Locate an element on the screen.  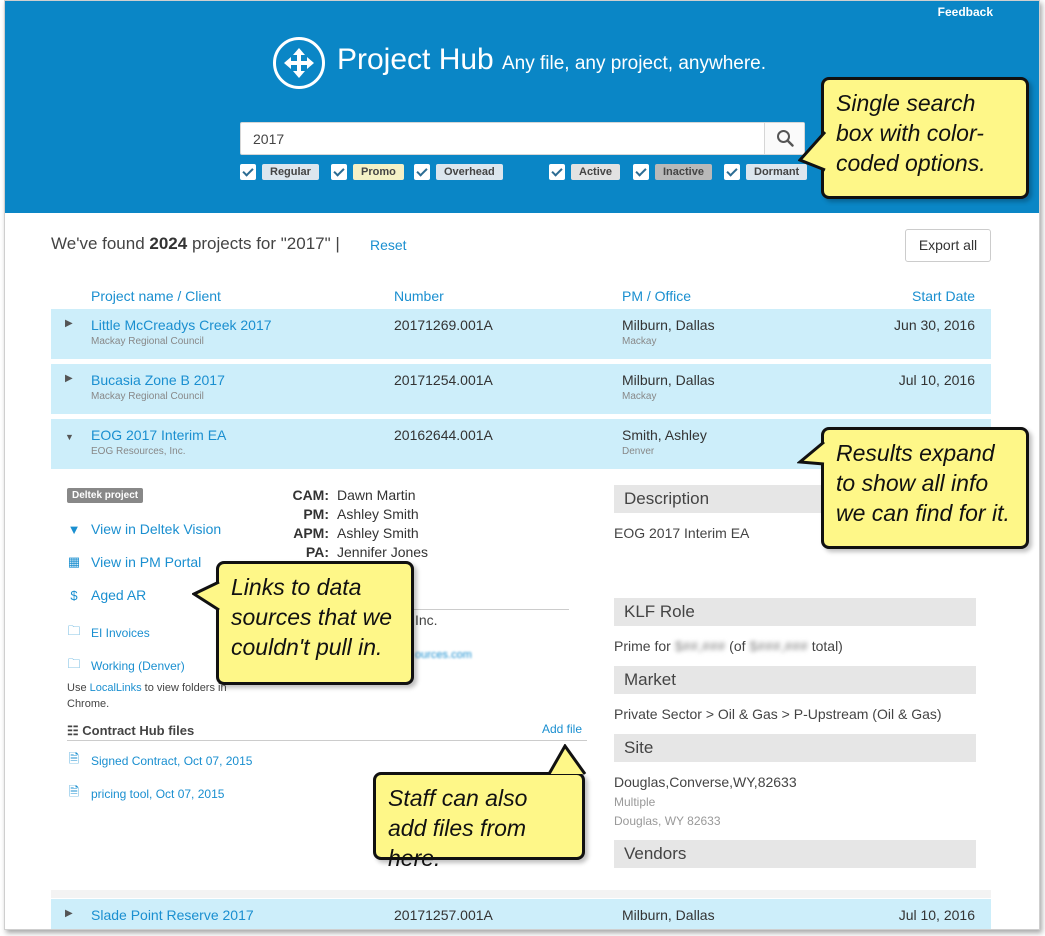
pdf-file-icon: 🗎︎ is located at coordinates (74, 758).